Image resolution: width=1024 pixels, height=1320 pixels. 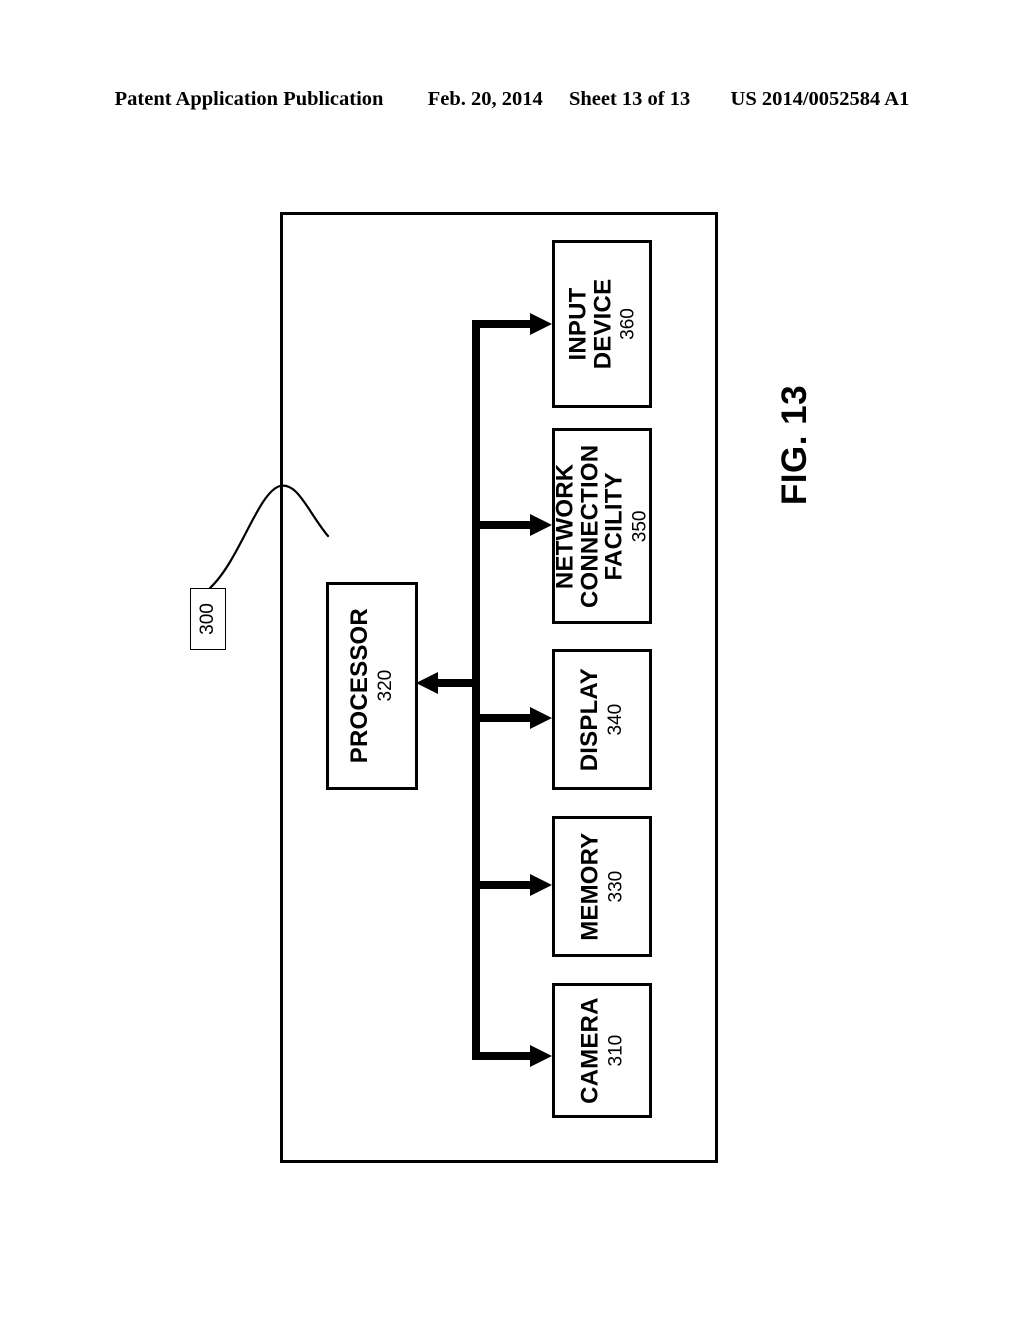 What do you see at coordinates (577, 324) in the screenshot?
I see `input-device-title-line-1: INPUT` at bounding box center [577, 324].